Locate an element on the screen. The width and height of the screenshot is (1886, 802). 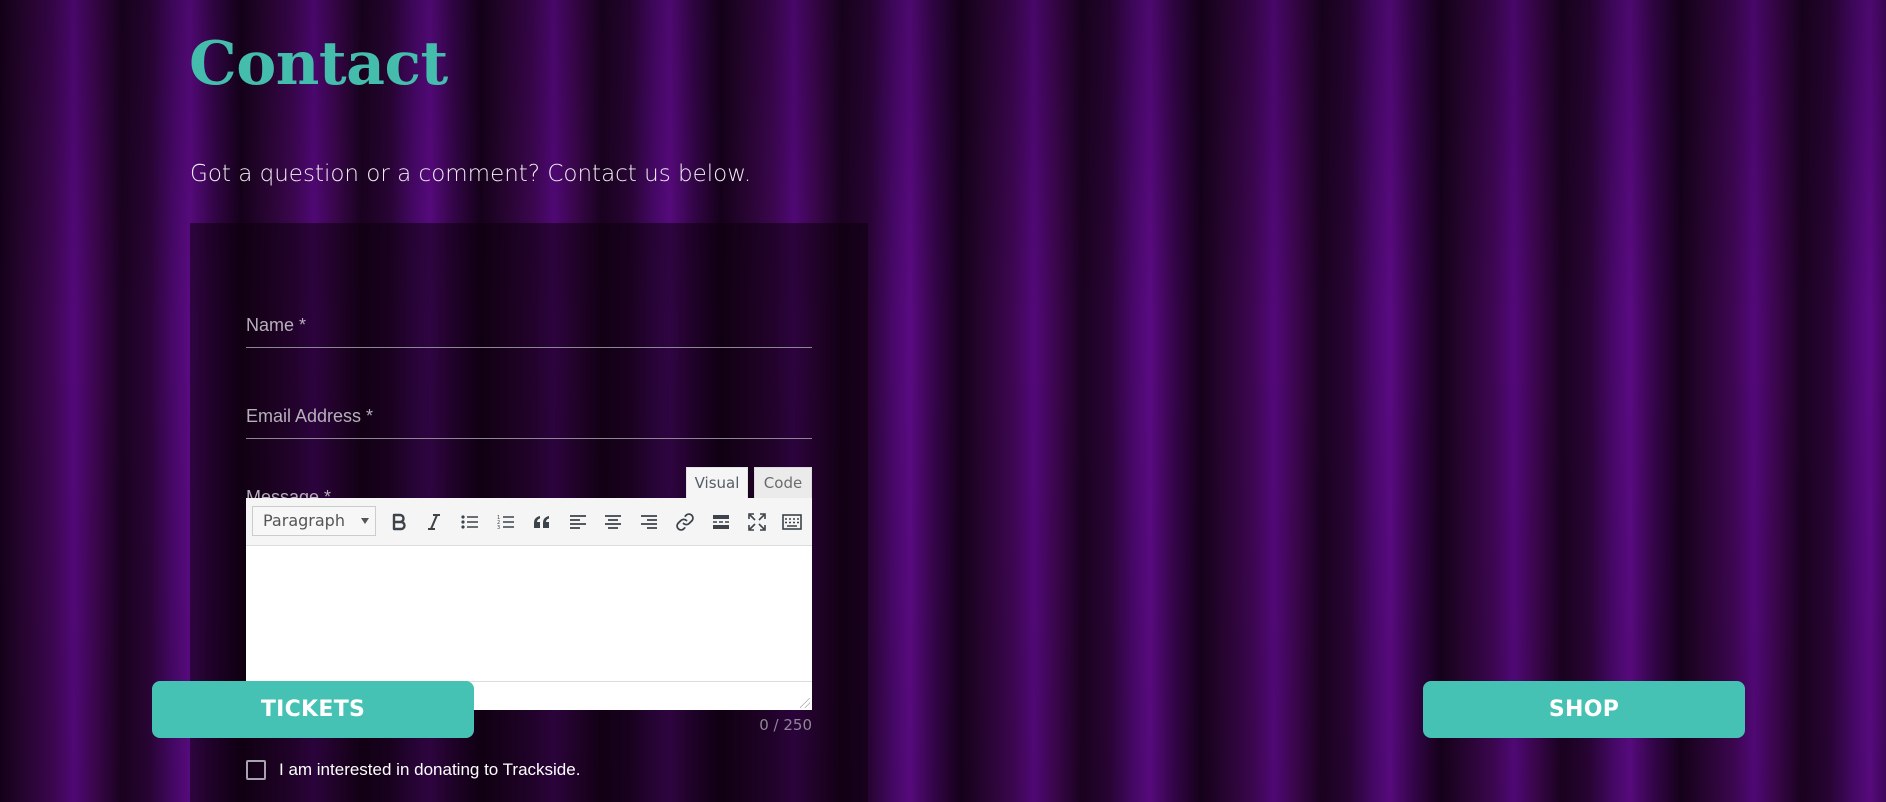
svg-text: 3 is located at coordinates (498, 527).